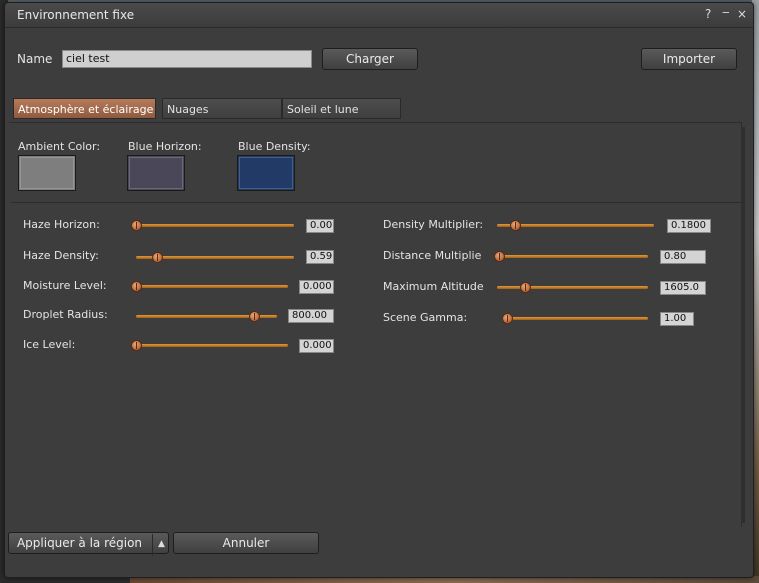 The width and height of the screenshot is (759, 583). Describe the element at coordinates (370, 59) in the screenshot. I see `load-button: Charger` at that location.